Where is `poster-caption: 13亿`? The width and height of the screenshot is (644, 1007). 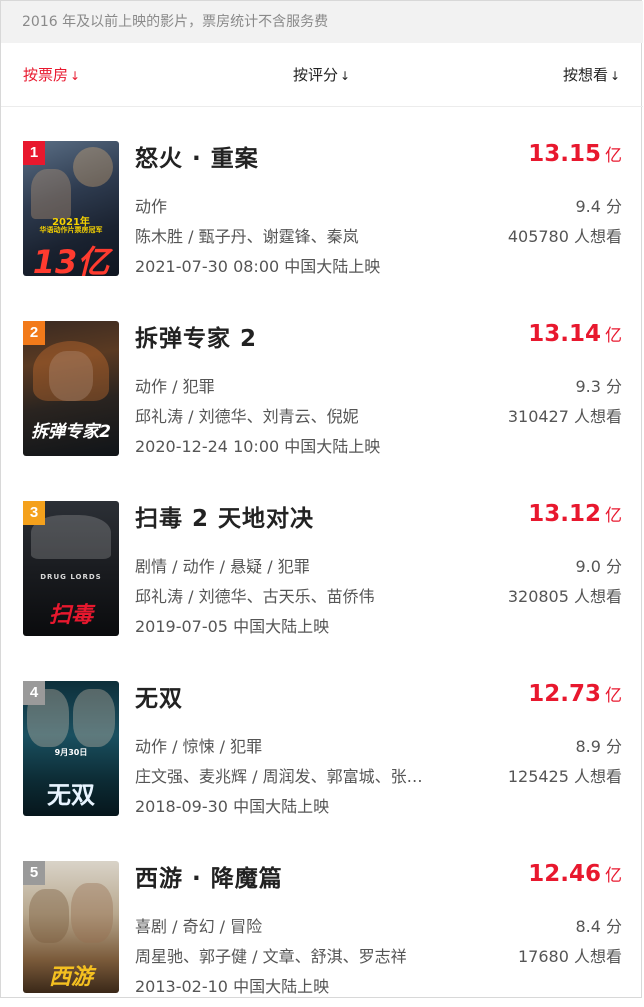
poster-caption: 13亿 is located at coordinates (71, 259).